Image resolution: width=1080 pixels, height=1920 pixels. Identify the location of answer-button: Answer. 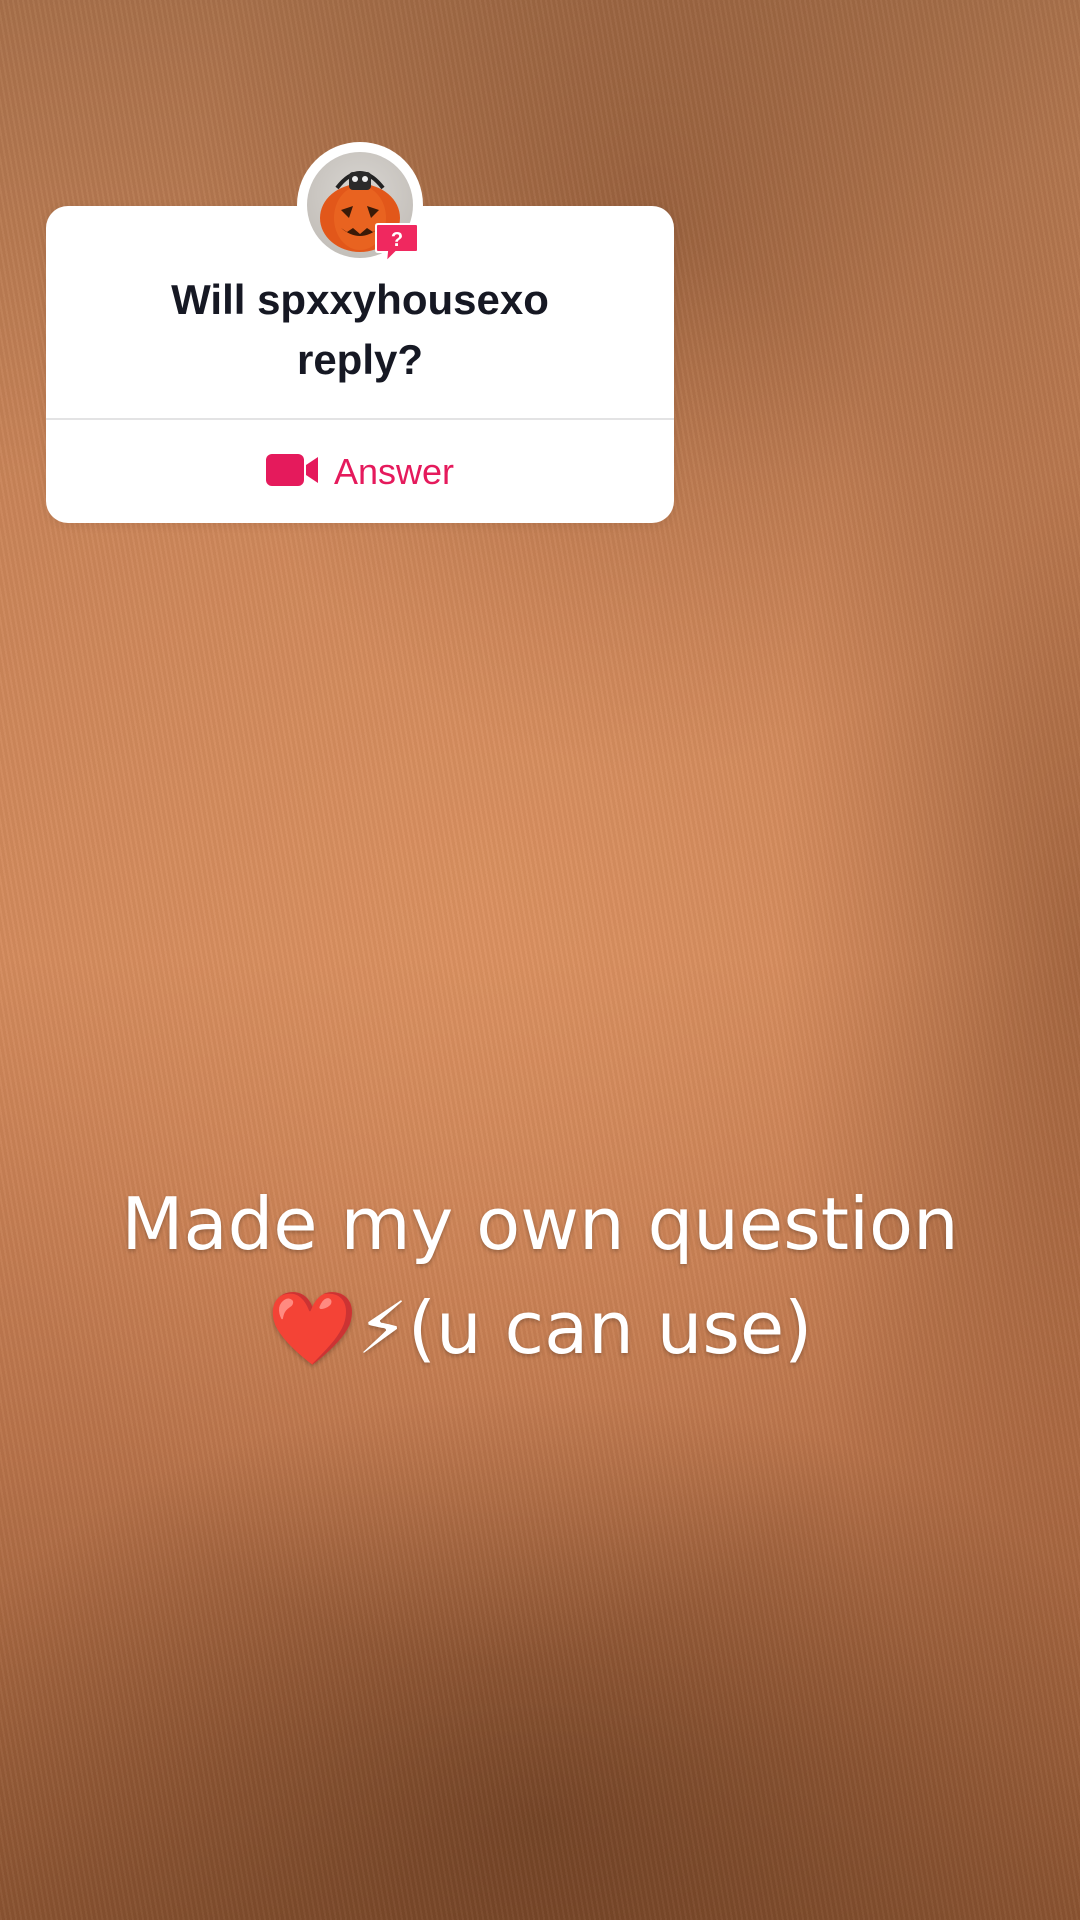
(360, 471).